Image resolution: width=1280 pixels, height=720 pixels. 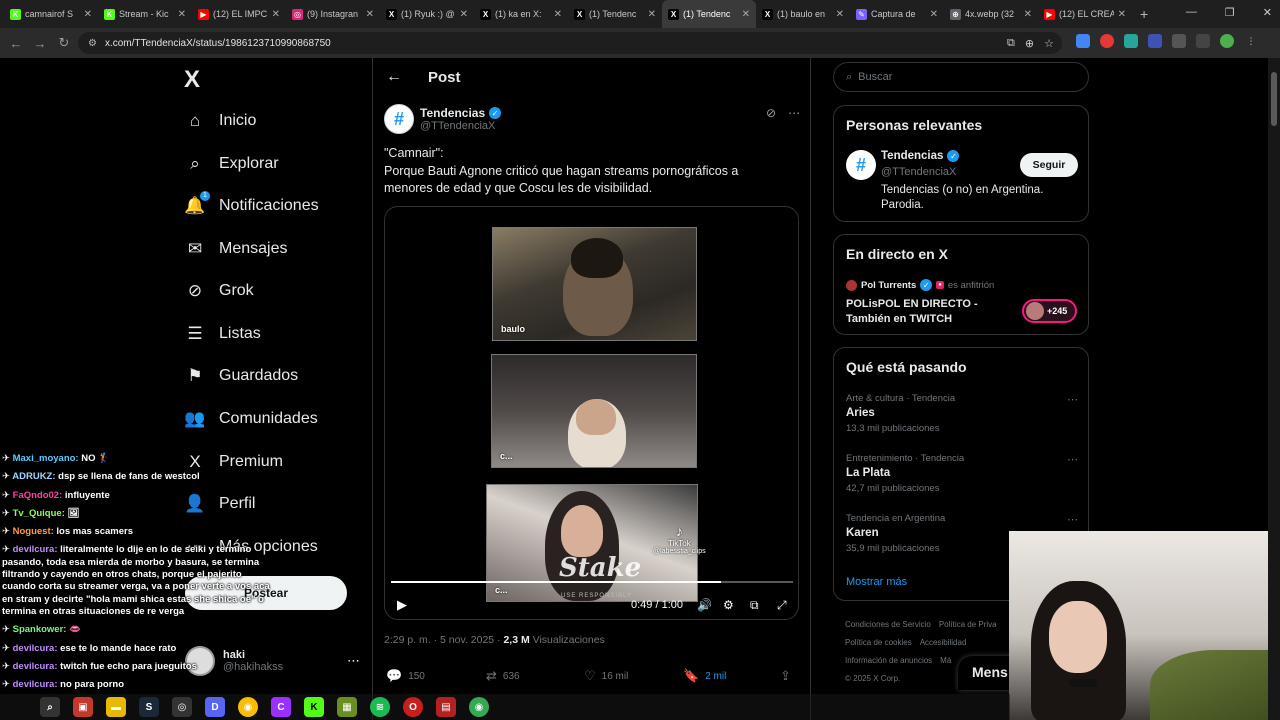 I want to click on new-tab-button: +, so click(x=1144, y=14).